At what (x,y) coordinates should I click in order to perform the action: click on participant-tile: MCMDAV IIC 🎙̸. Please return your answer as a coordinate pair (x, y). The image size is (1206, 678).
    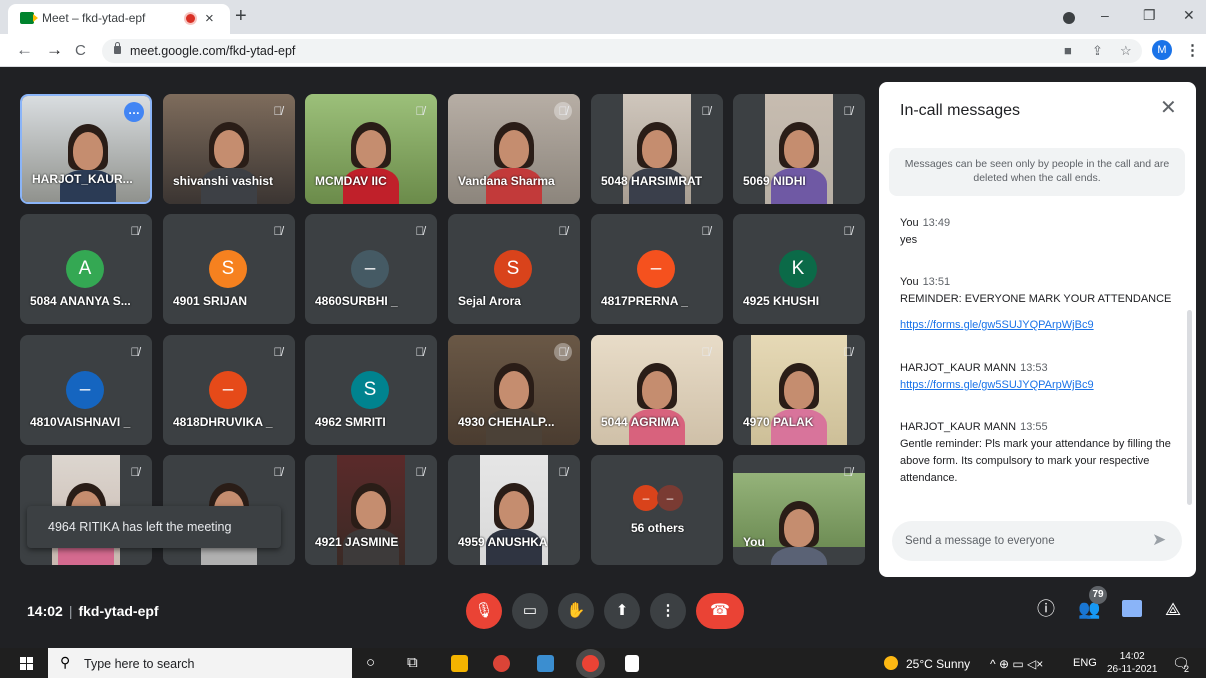
    Looking at the image, I should click on (371, 149).